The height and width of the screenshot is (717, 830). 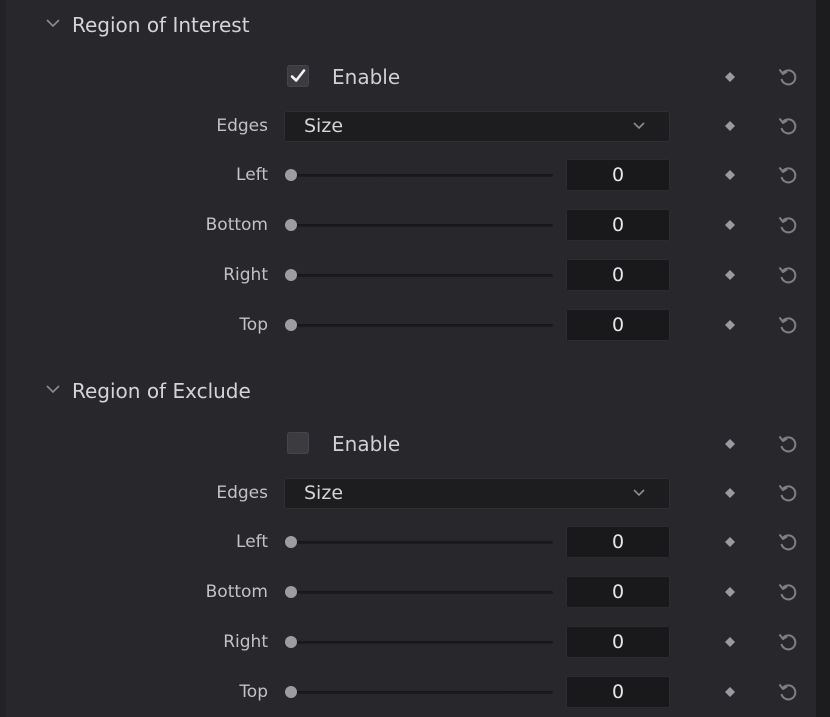 What do you see at coordinates (245, 275) in the screenshot?
I see `slider-label: Right` at bounding box center [245, 275].